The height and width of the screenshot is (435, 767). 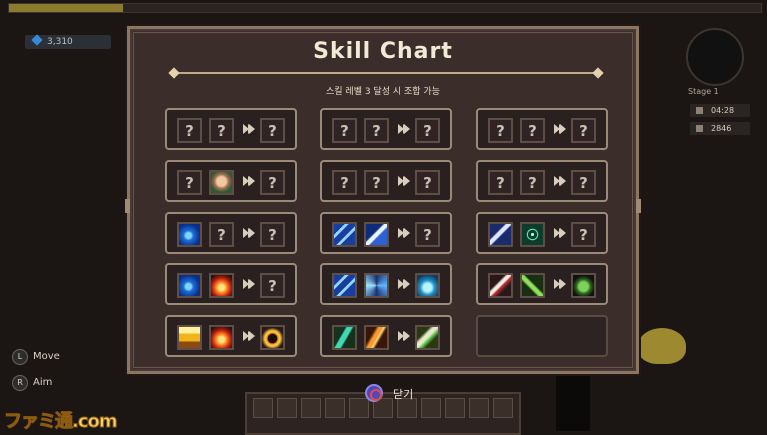 I want to click on hourglass-icon, so click(x=699, y=110).